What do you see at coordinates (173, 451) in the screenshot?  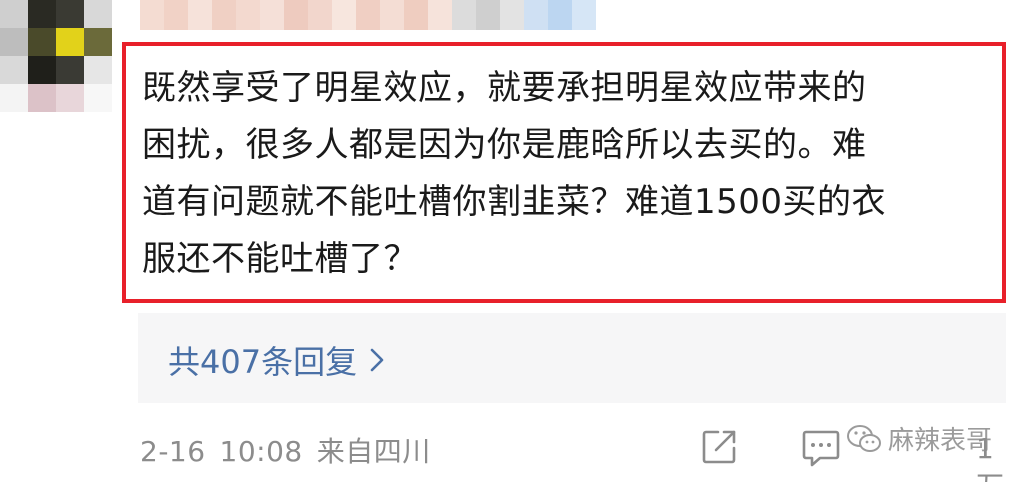 I see `comment-date: 2-16` at bounding box center [173, 451].